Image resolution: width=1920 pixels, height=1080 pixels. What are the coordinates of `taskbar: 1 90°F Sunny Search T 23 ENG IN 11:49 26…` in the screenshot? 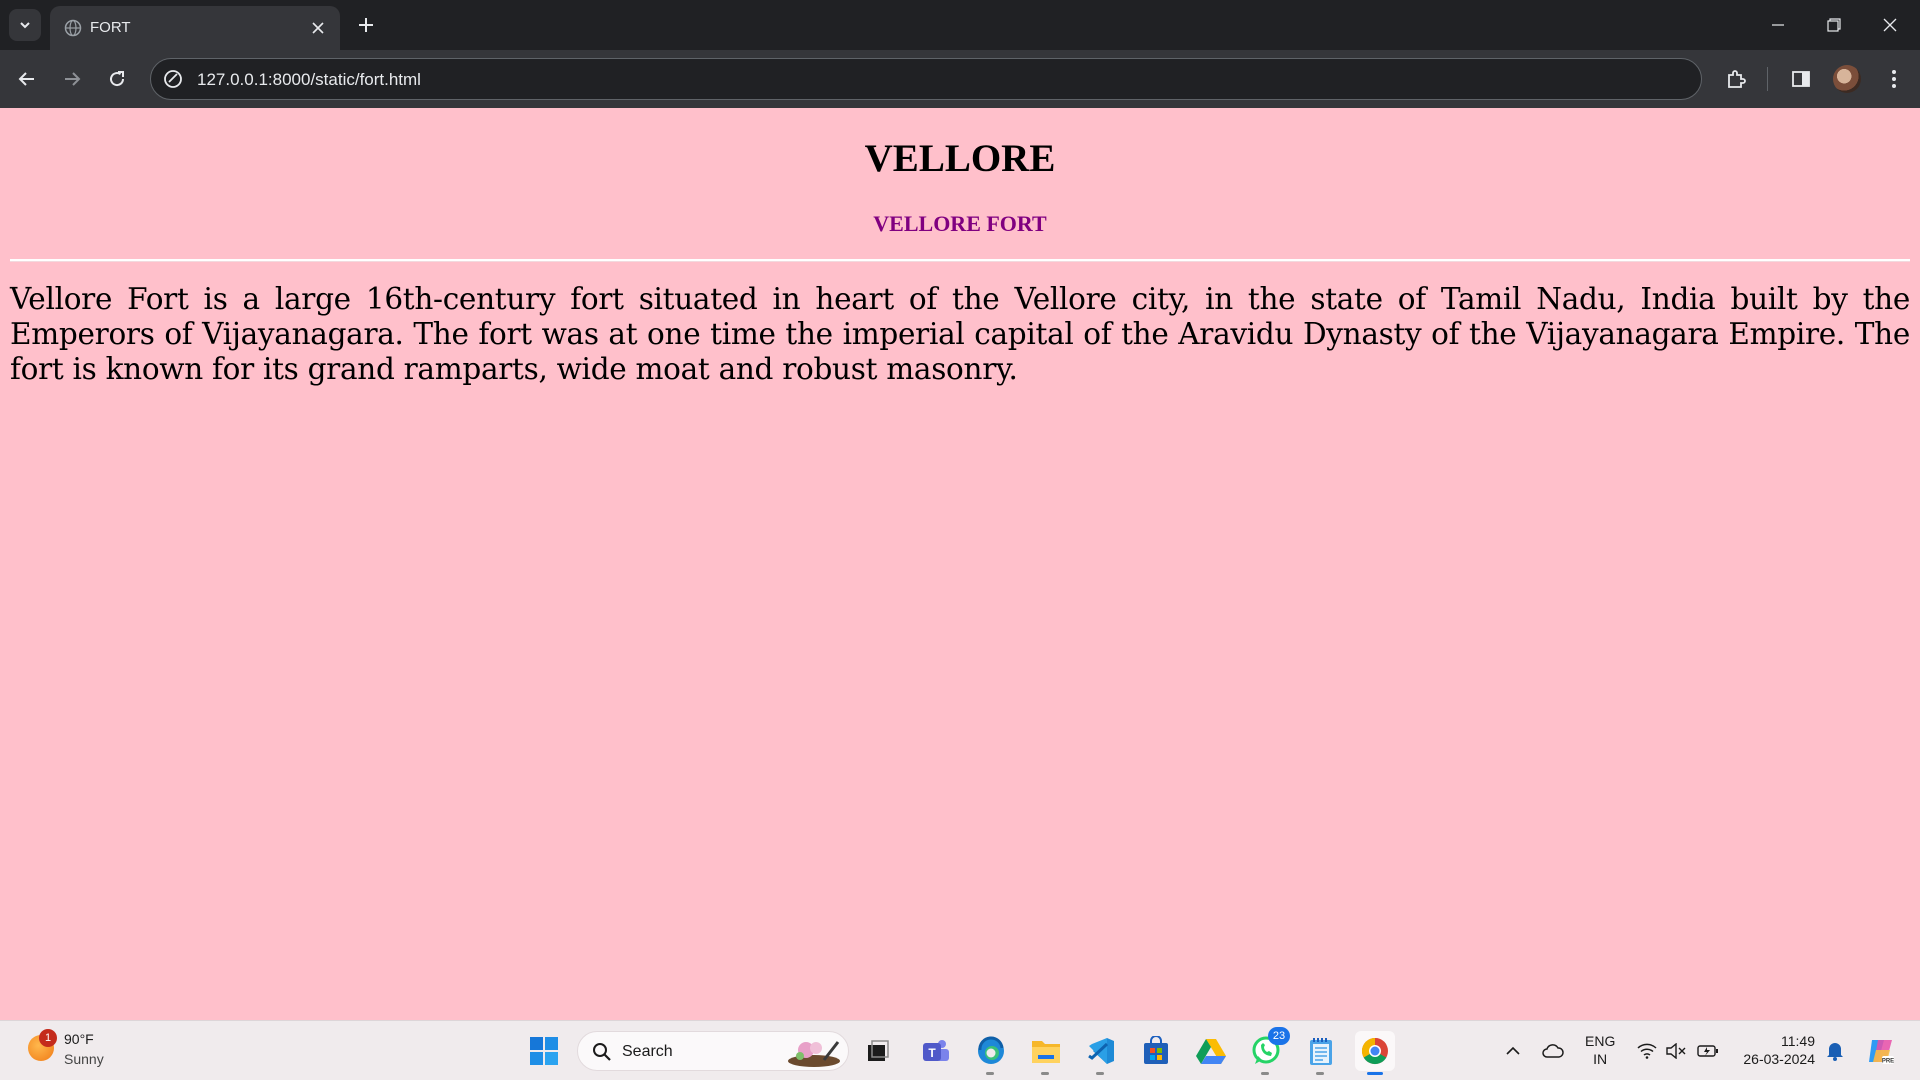 It's located at (960, 1050).